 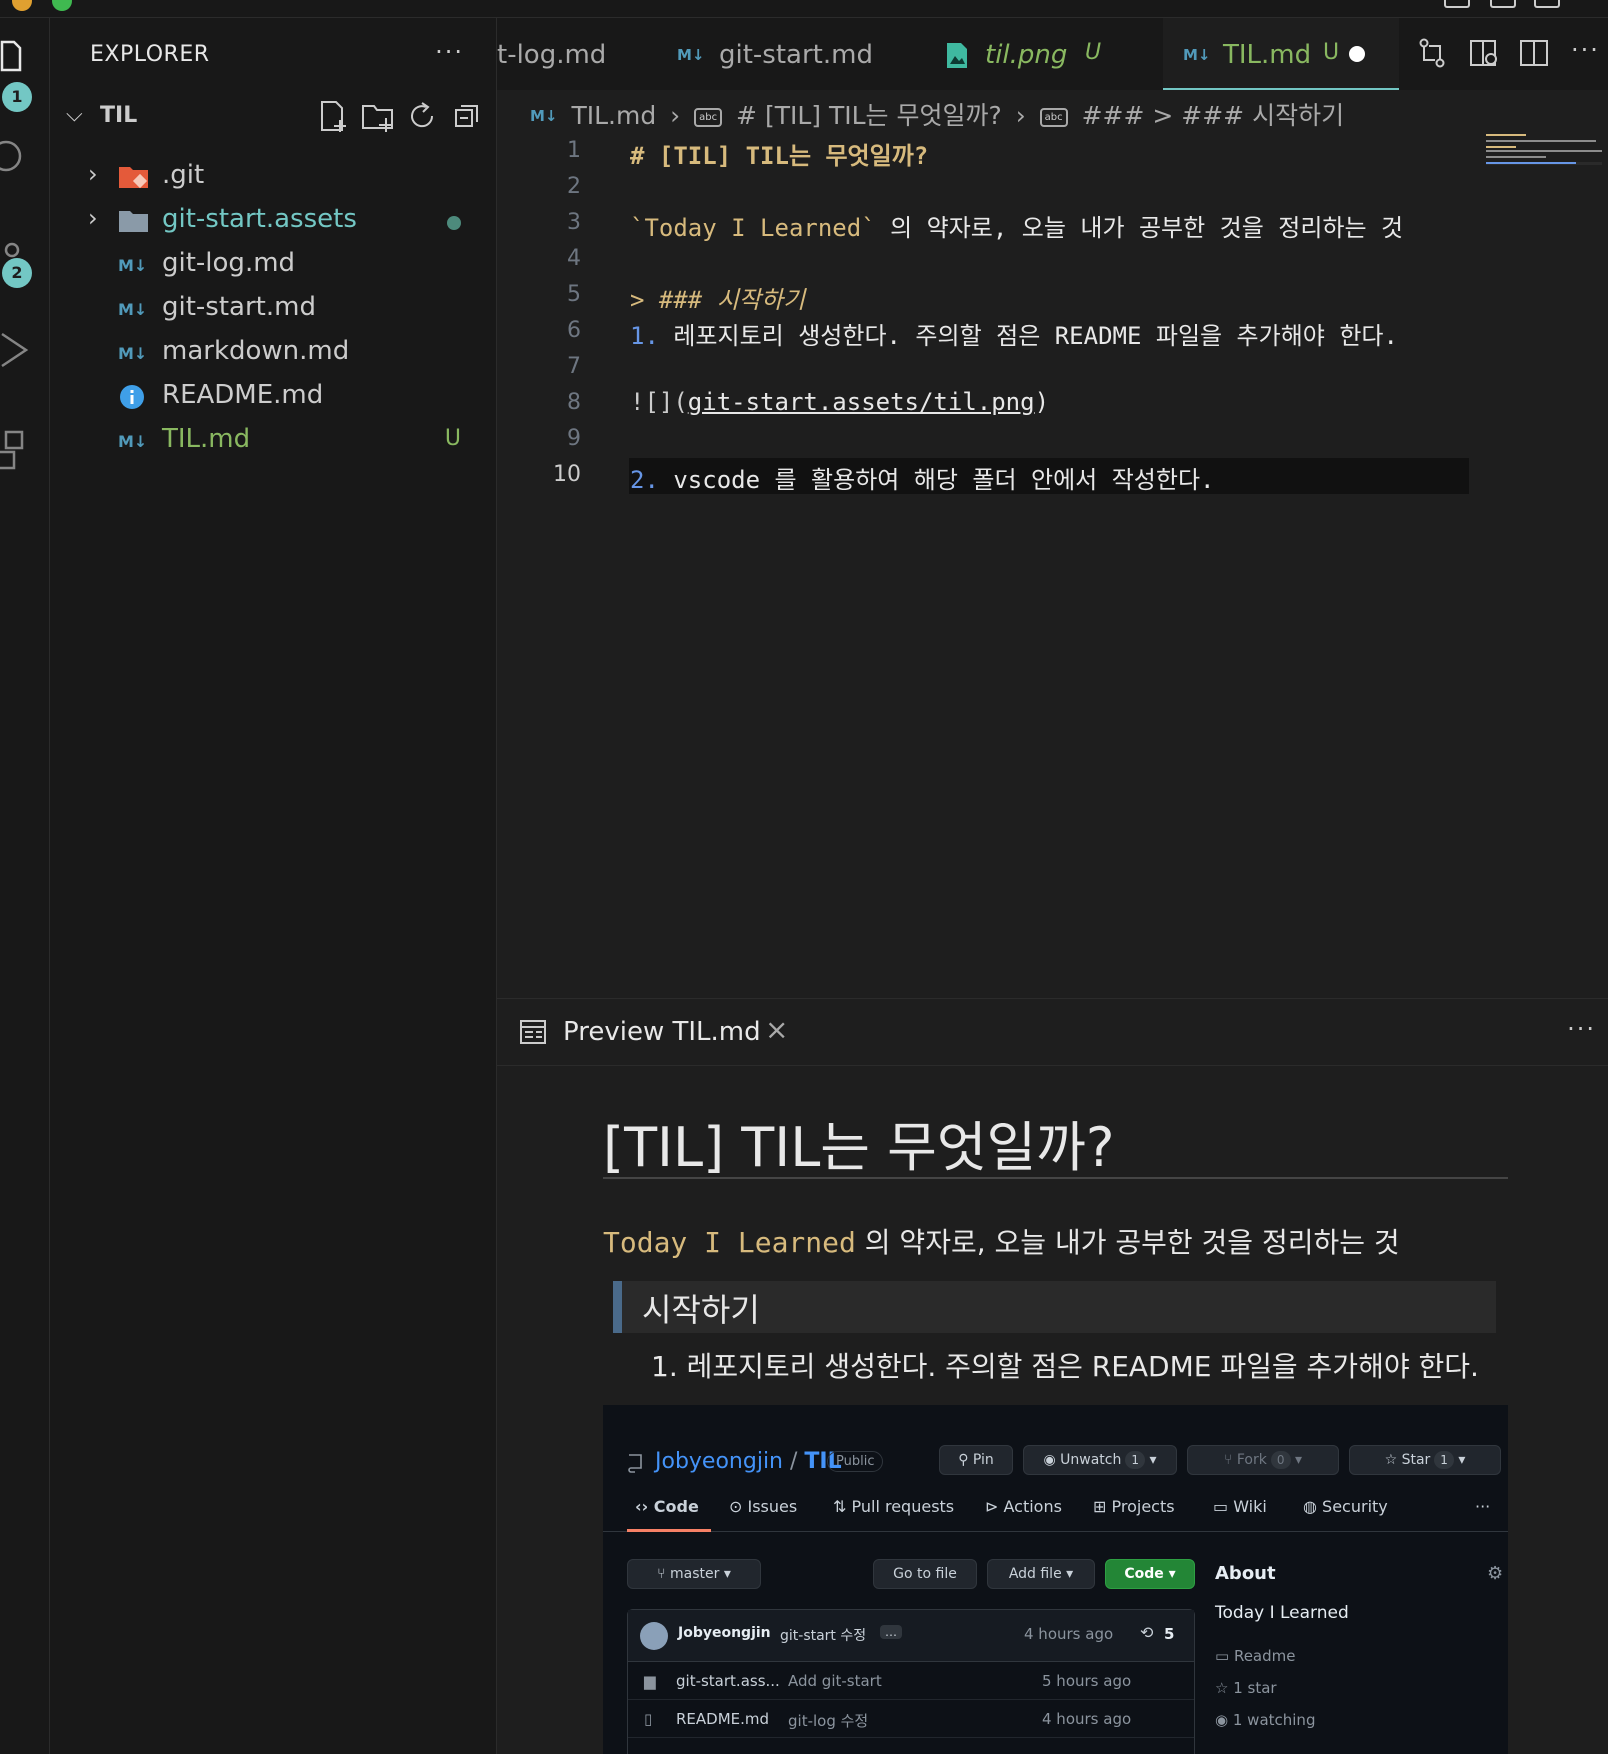 What do you see at coordinates (1457, 4) in the screenshot?
I see `toggle-panel-icon` at bounding box center [1457, 4].